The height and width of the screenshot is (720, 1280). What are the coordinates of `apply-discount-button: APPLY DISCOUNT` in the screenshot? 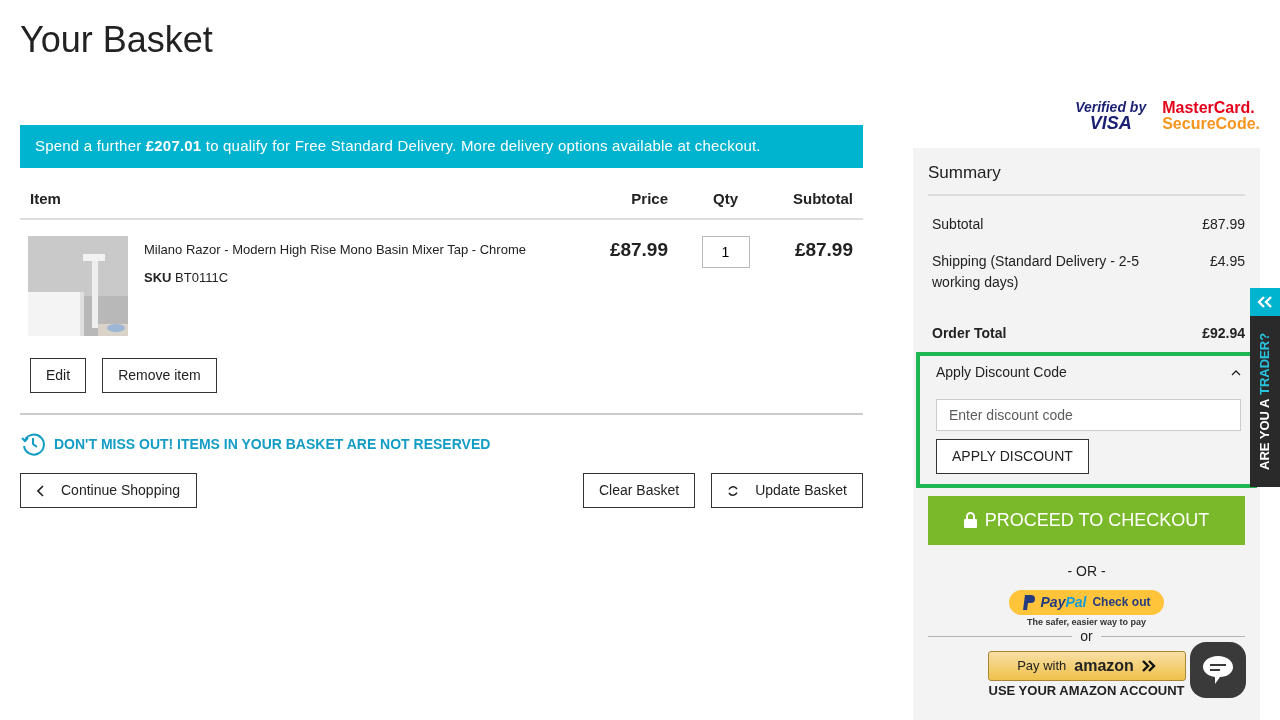 It's located at (1012, 456).